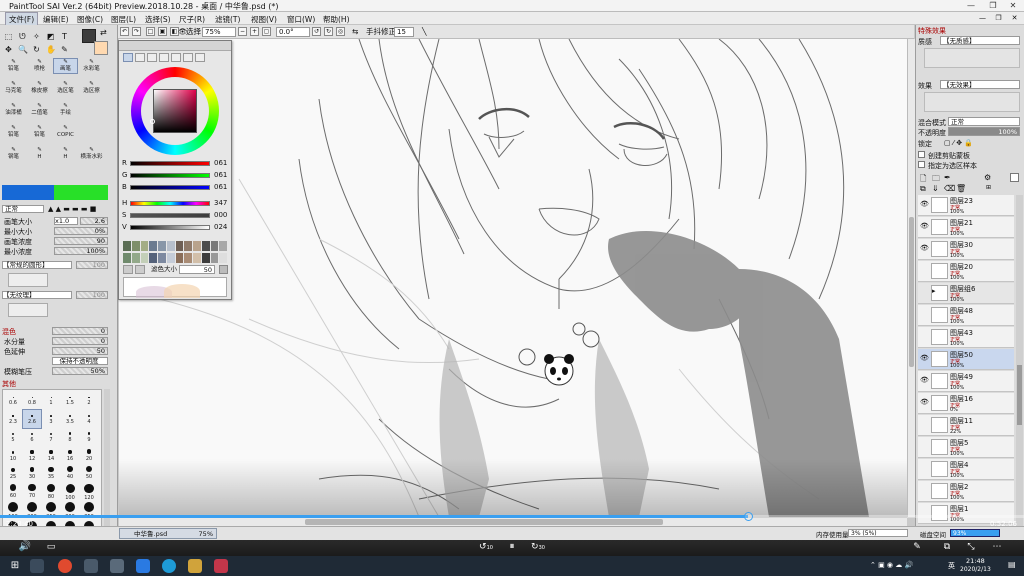  Describe the element at coordinates (91, 110) in the screenshot. I see `brush-slot` at that location.